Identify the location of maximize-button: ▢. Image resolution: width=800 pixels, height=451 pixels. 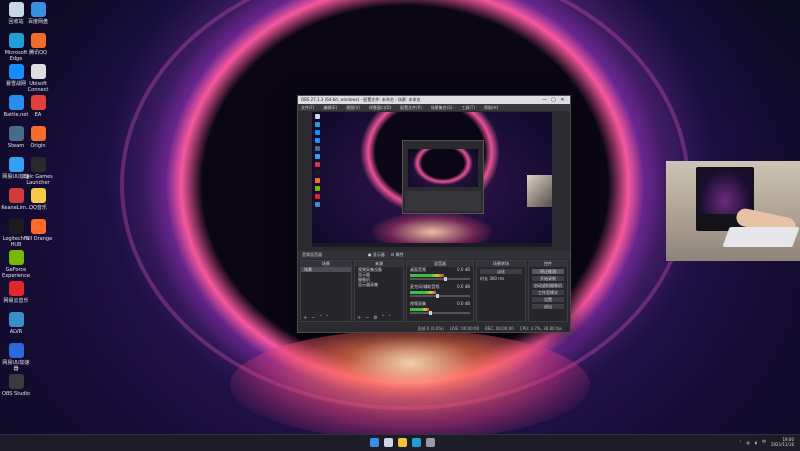
(553, 100).